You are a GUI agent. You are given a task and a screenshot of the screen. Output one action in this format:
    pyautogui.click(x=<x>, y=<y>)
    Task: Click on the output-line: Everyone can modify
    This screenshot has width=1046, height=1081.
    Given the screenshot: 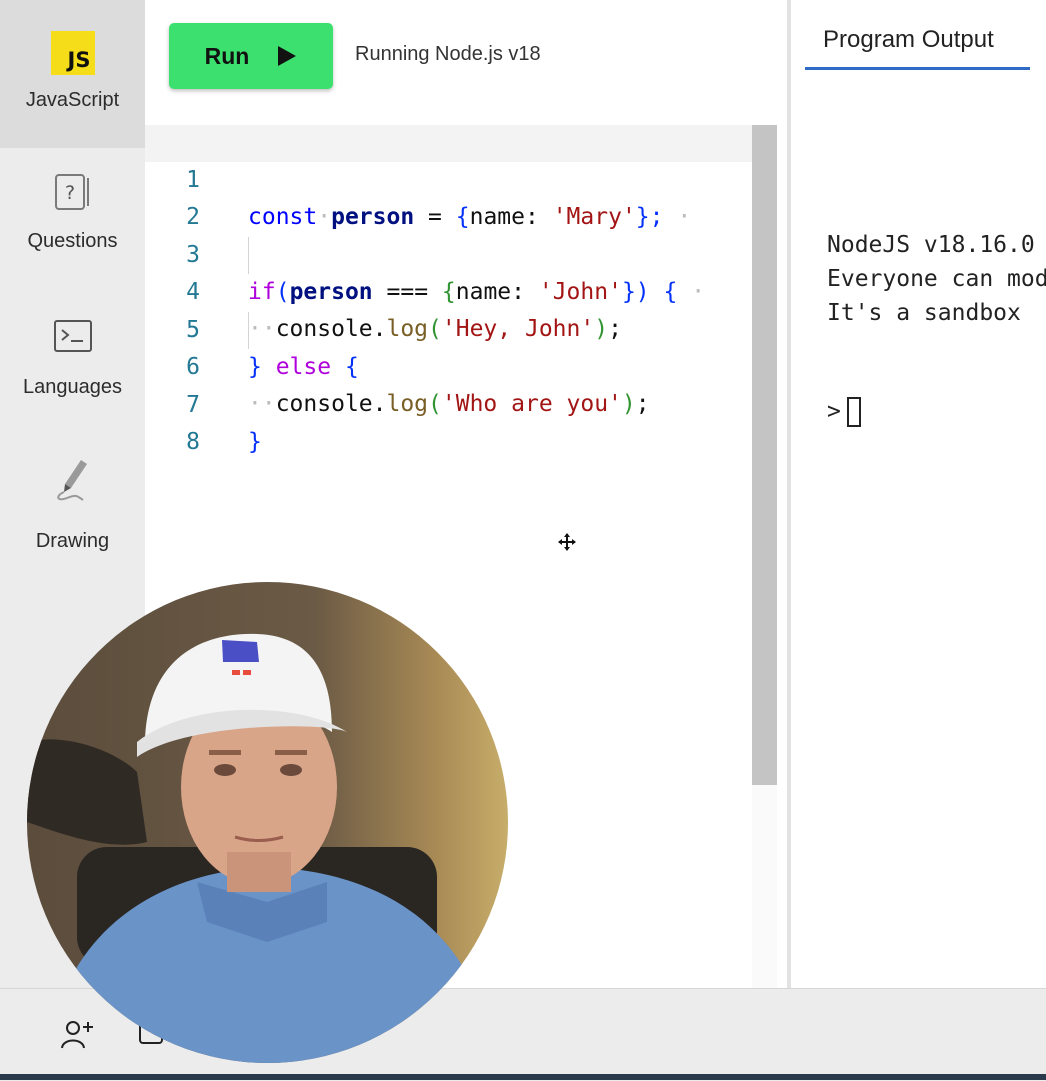 What is the action you would take?
    pyautogui.click(x=936, y=279)
    